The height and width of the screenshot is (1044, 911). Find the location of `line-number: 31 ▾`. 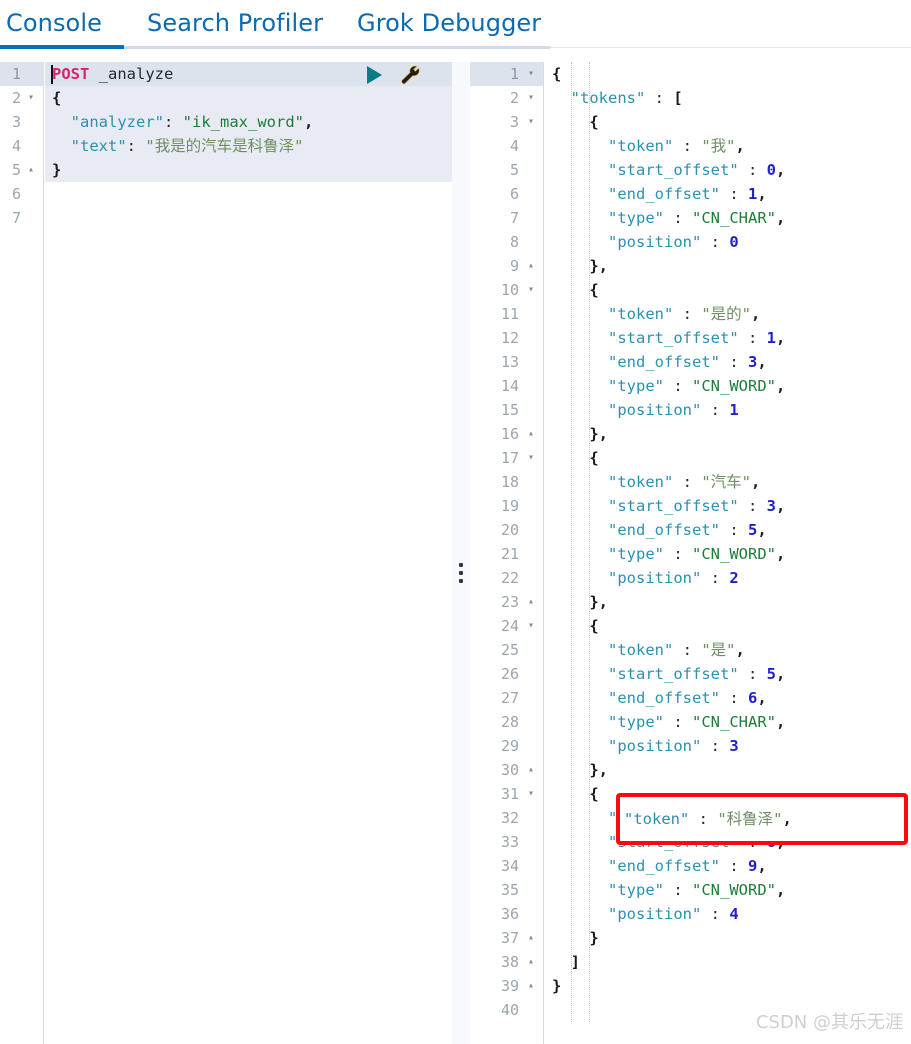

line-number: 31 ▾ is located at coordinates (506, 794).